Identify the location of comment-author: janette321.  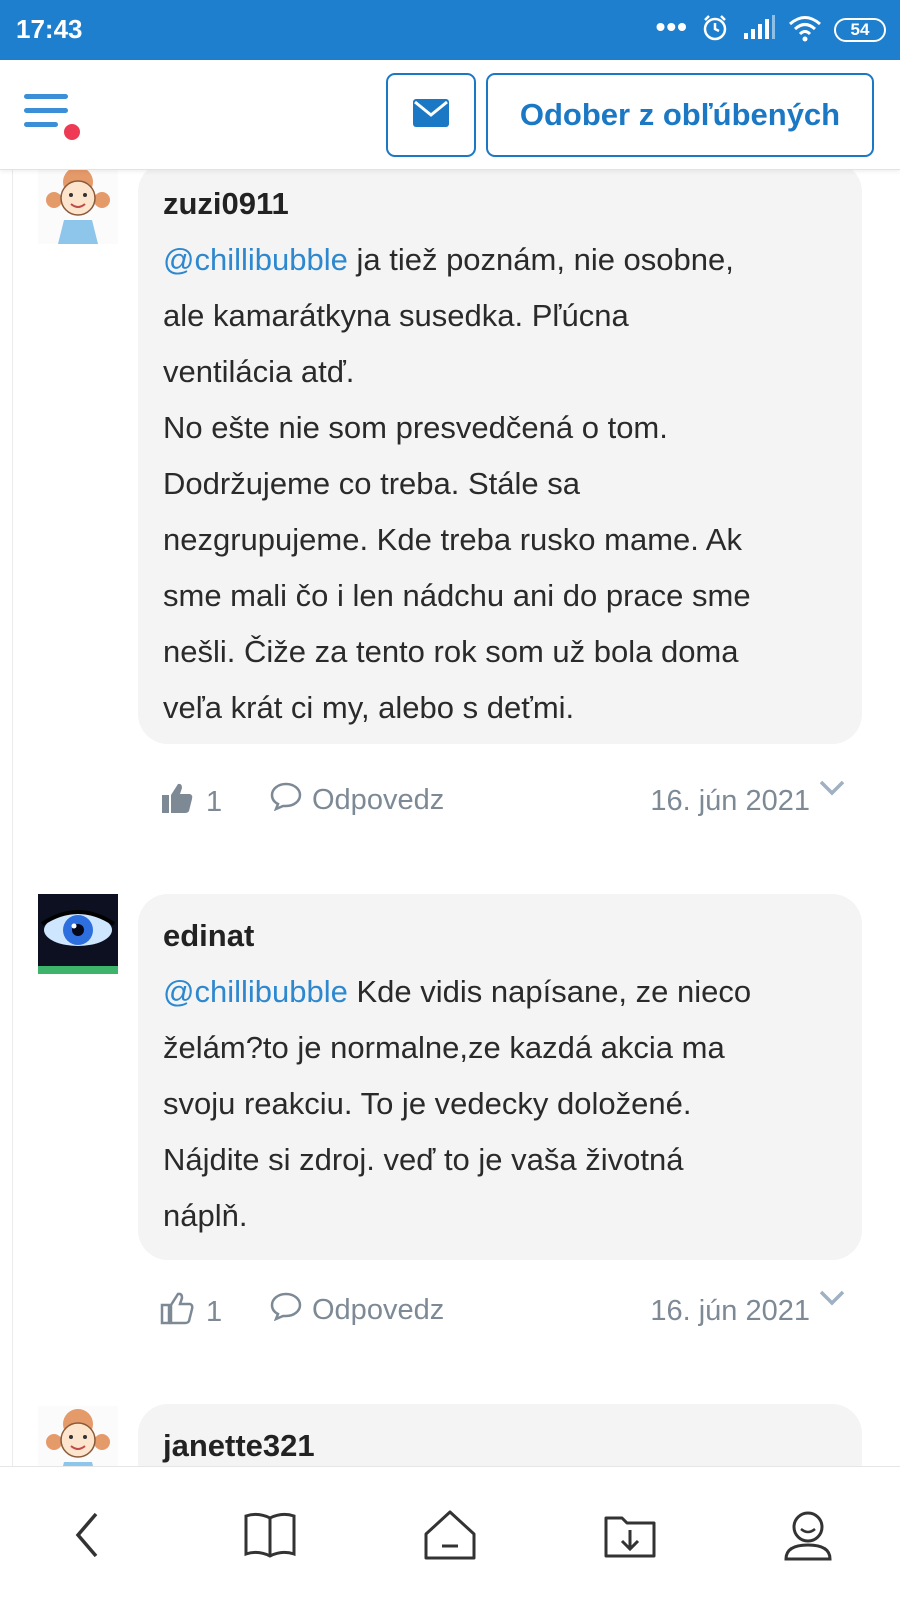
(499, 1446).